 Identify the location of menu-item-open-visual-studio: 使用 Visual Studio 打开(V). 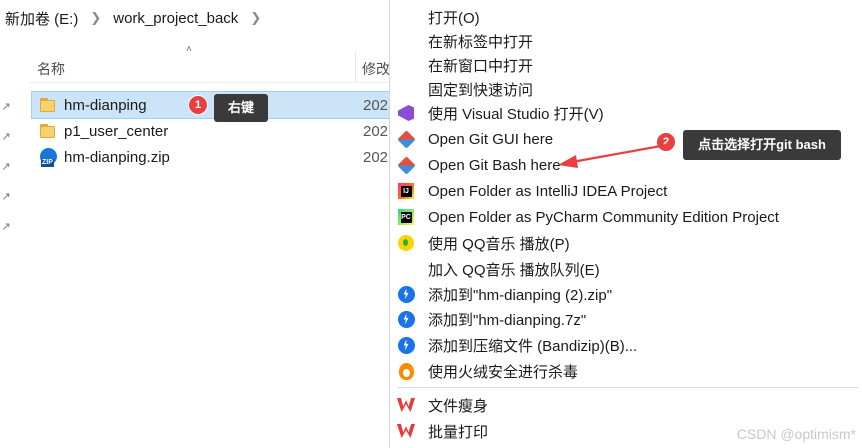
(626, 113).